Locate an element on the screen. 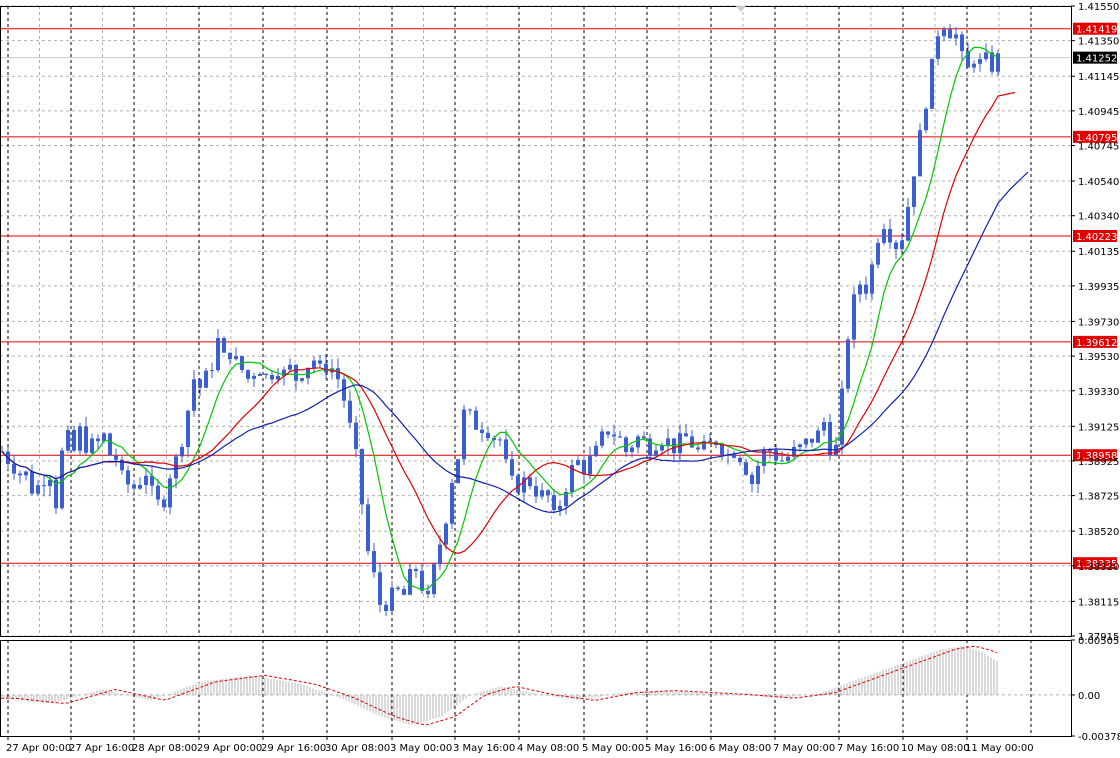 This screenshot has width=1120, height=758. time-label: 3 May 16:00 is located at coordinates (484, 748).